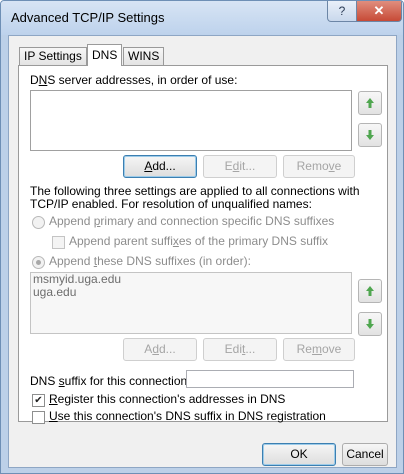 The width and height of the screenshot is (404, 474). I want to click on radio-append-primary, so click(38, 222).